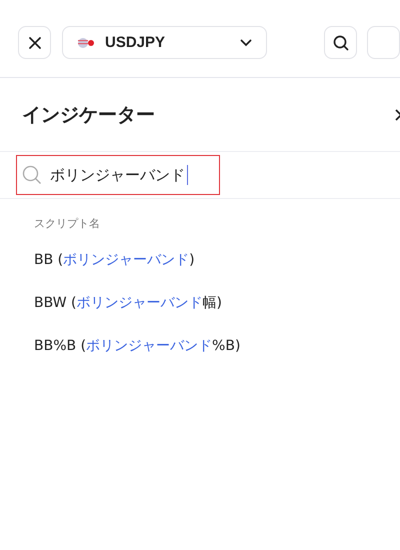  Describe the element at coordinates (246, 42) in the screenshot. I see `caret-icon` at that location.